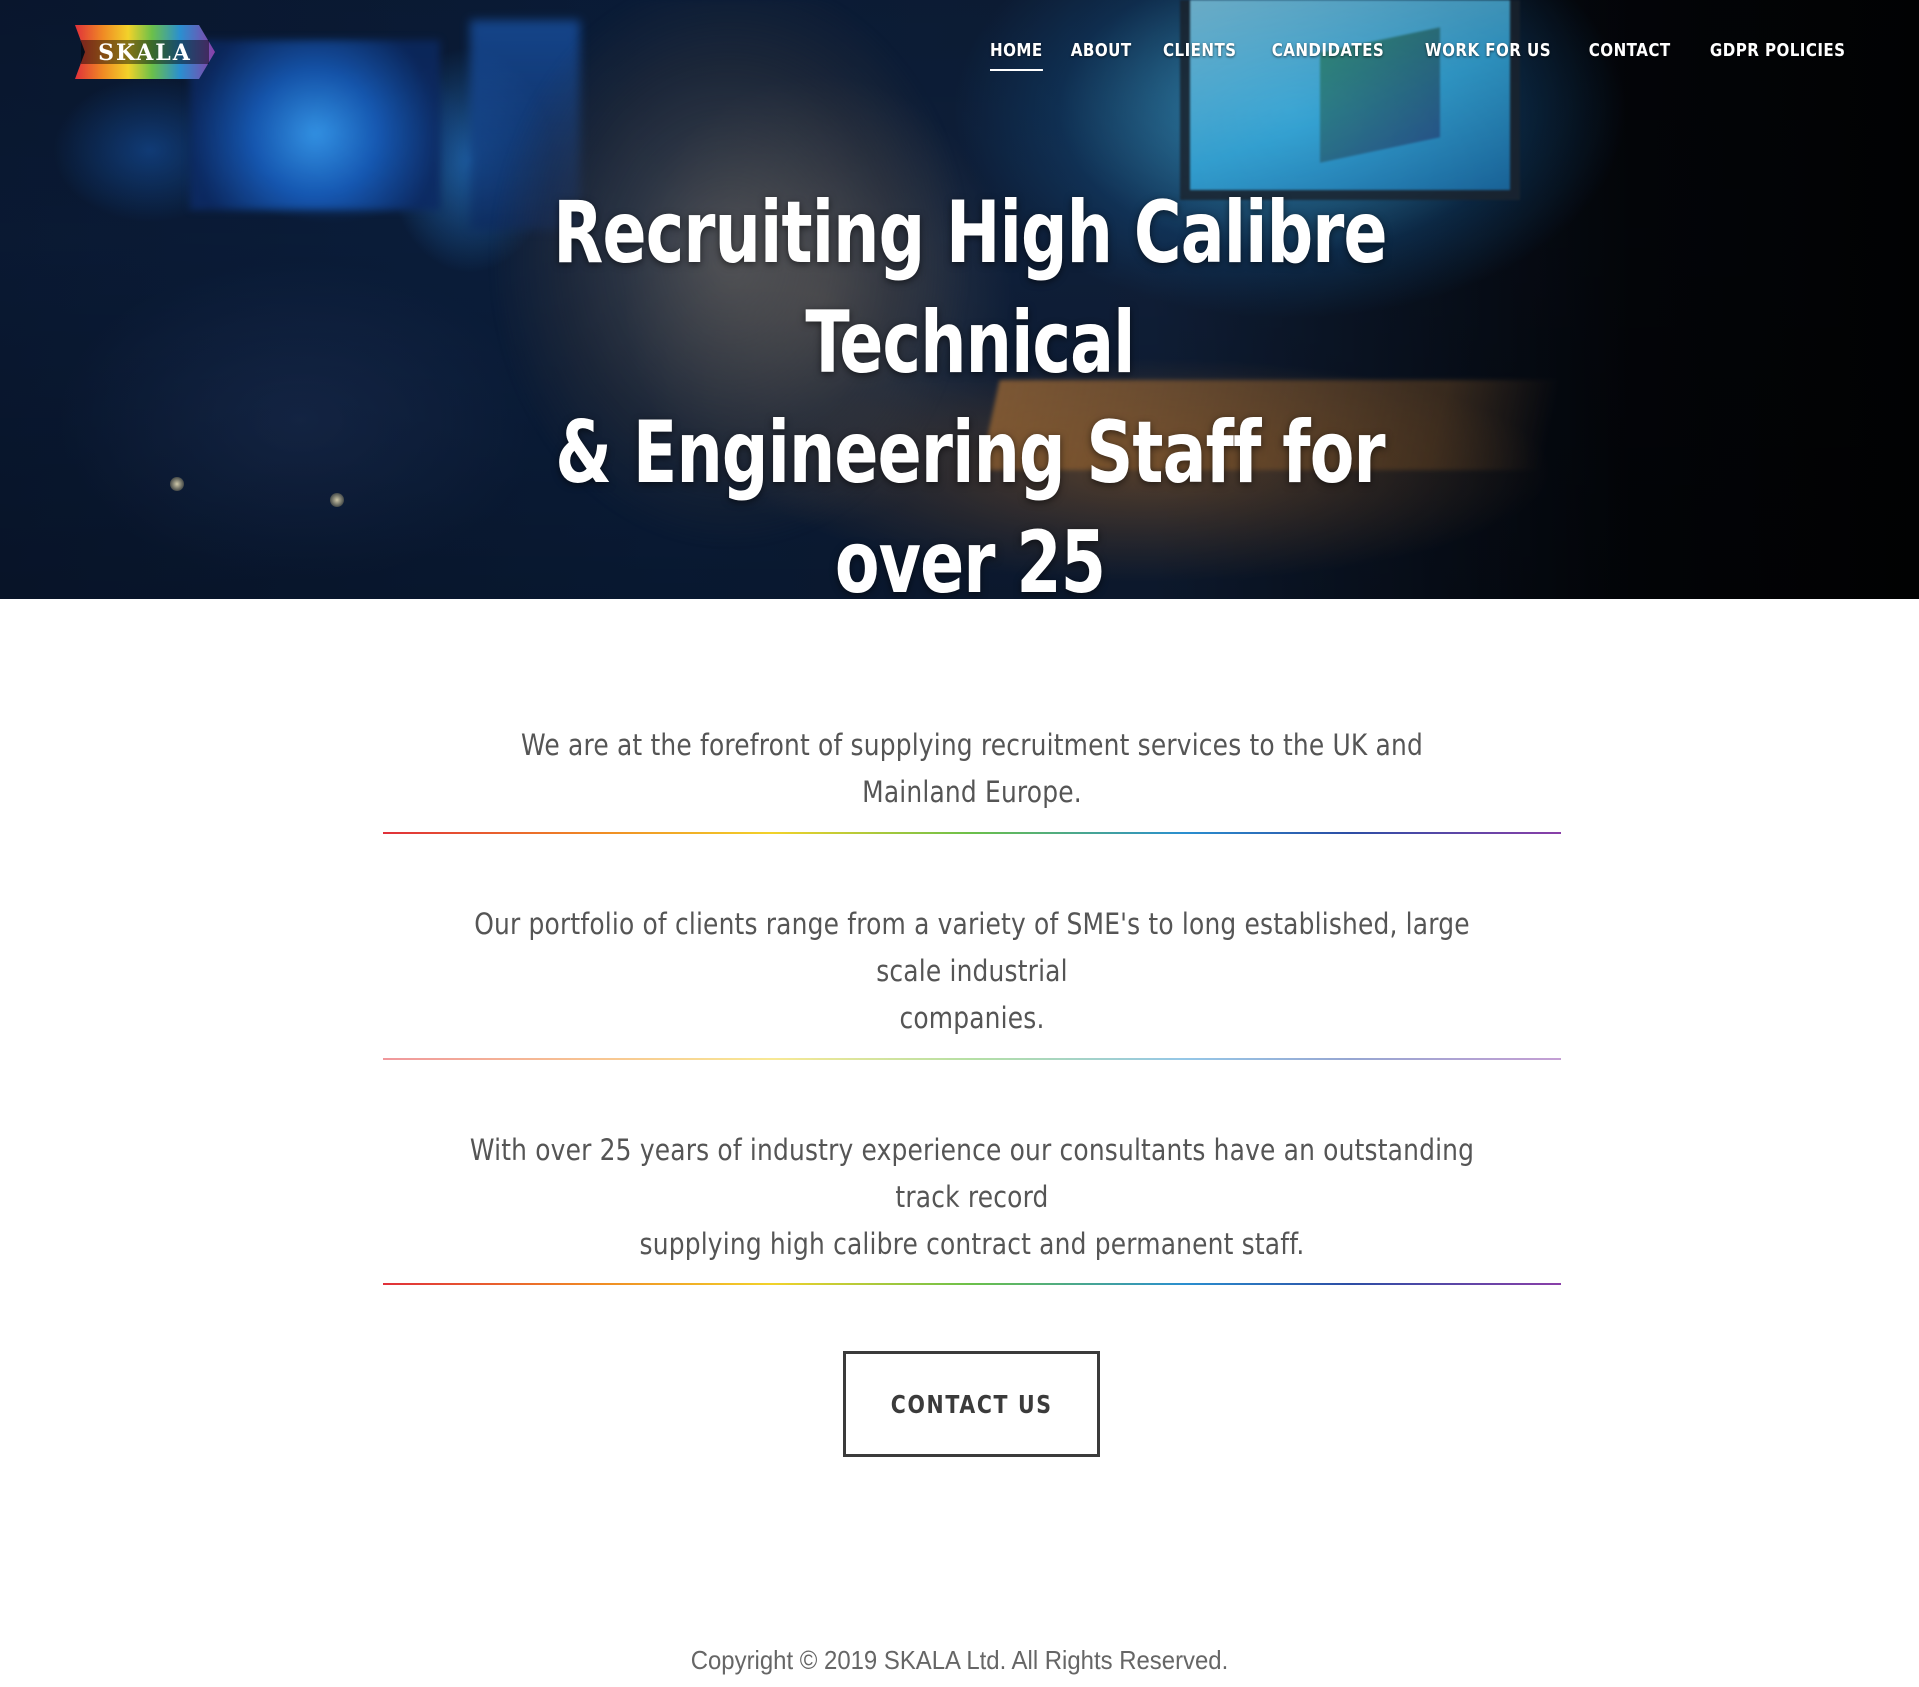  What do you see at coordinates (970, 501) in the screenshot?
I see `hero-title-line: & Engineering Staff for over 25` at bounding box center [970, 501].